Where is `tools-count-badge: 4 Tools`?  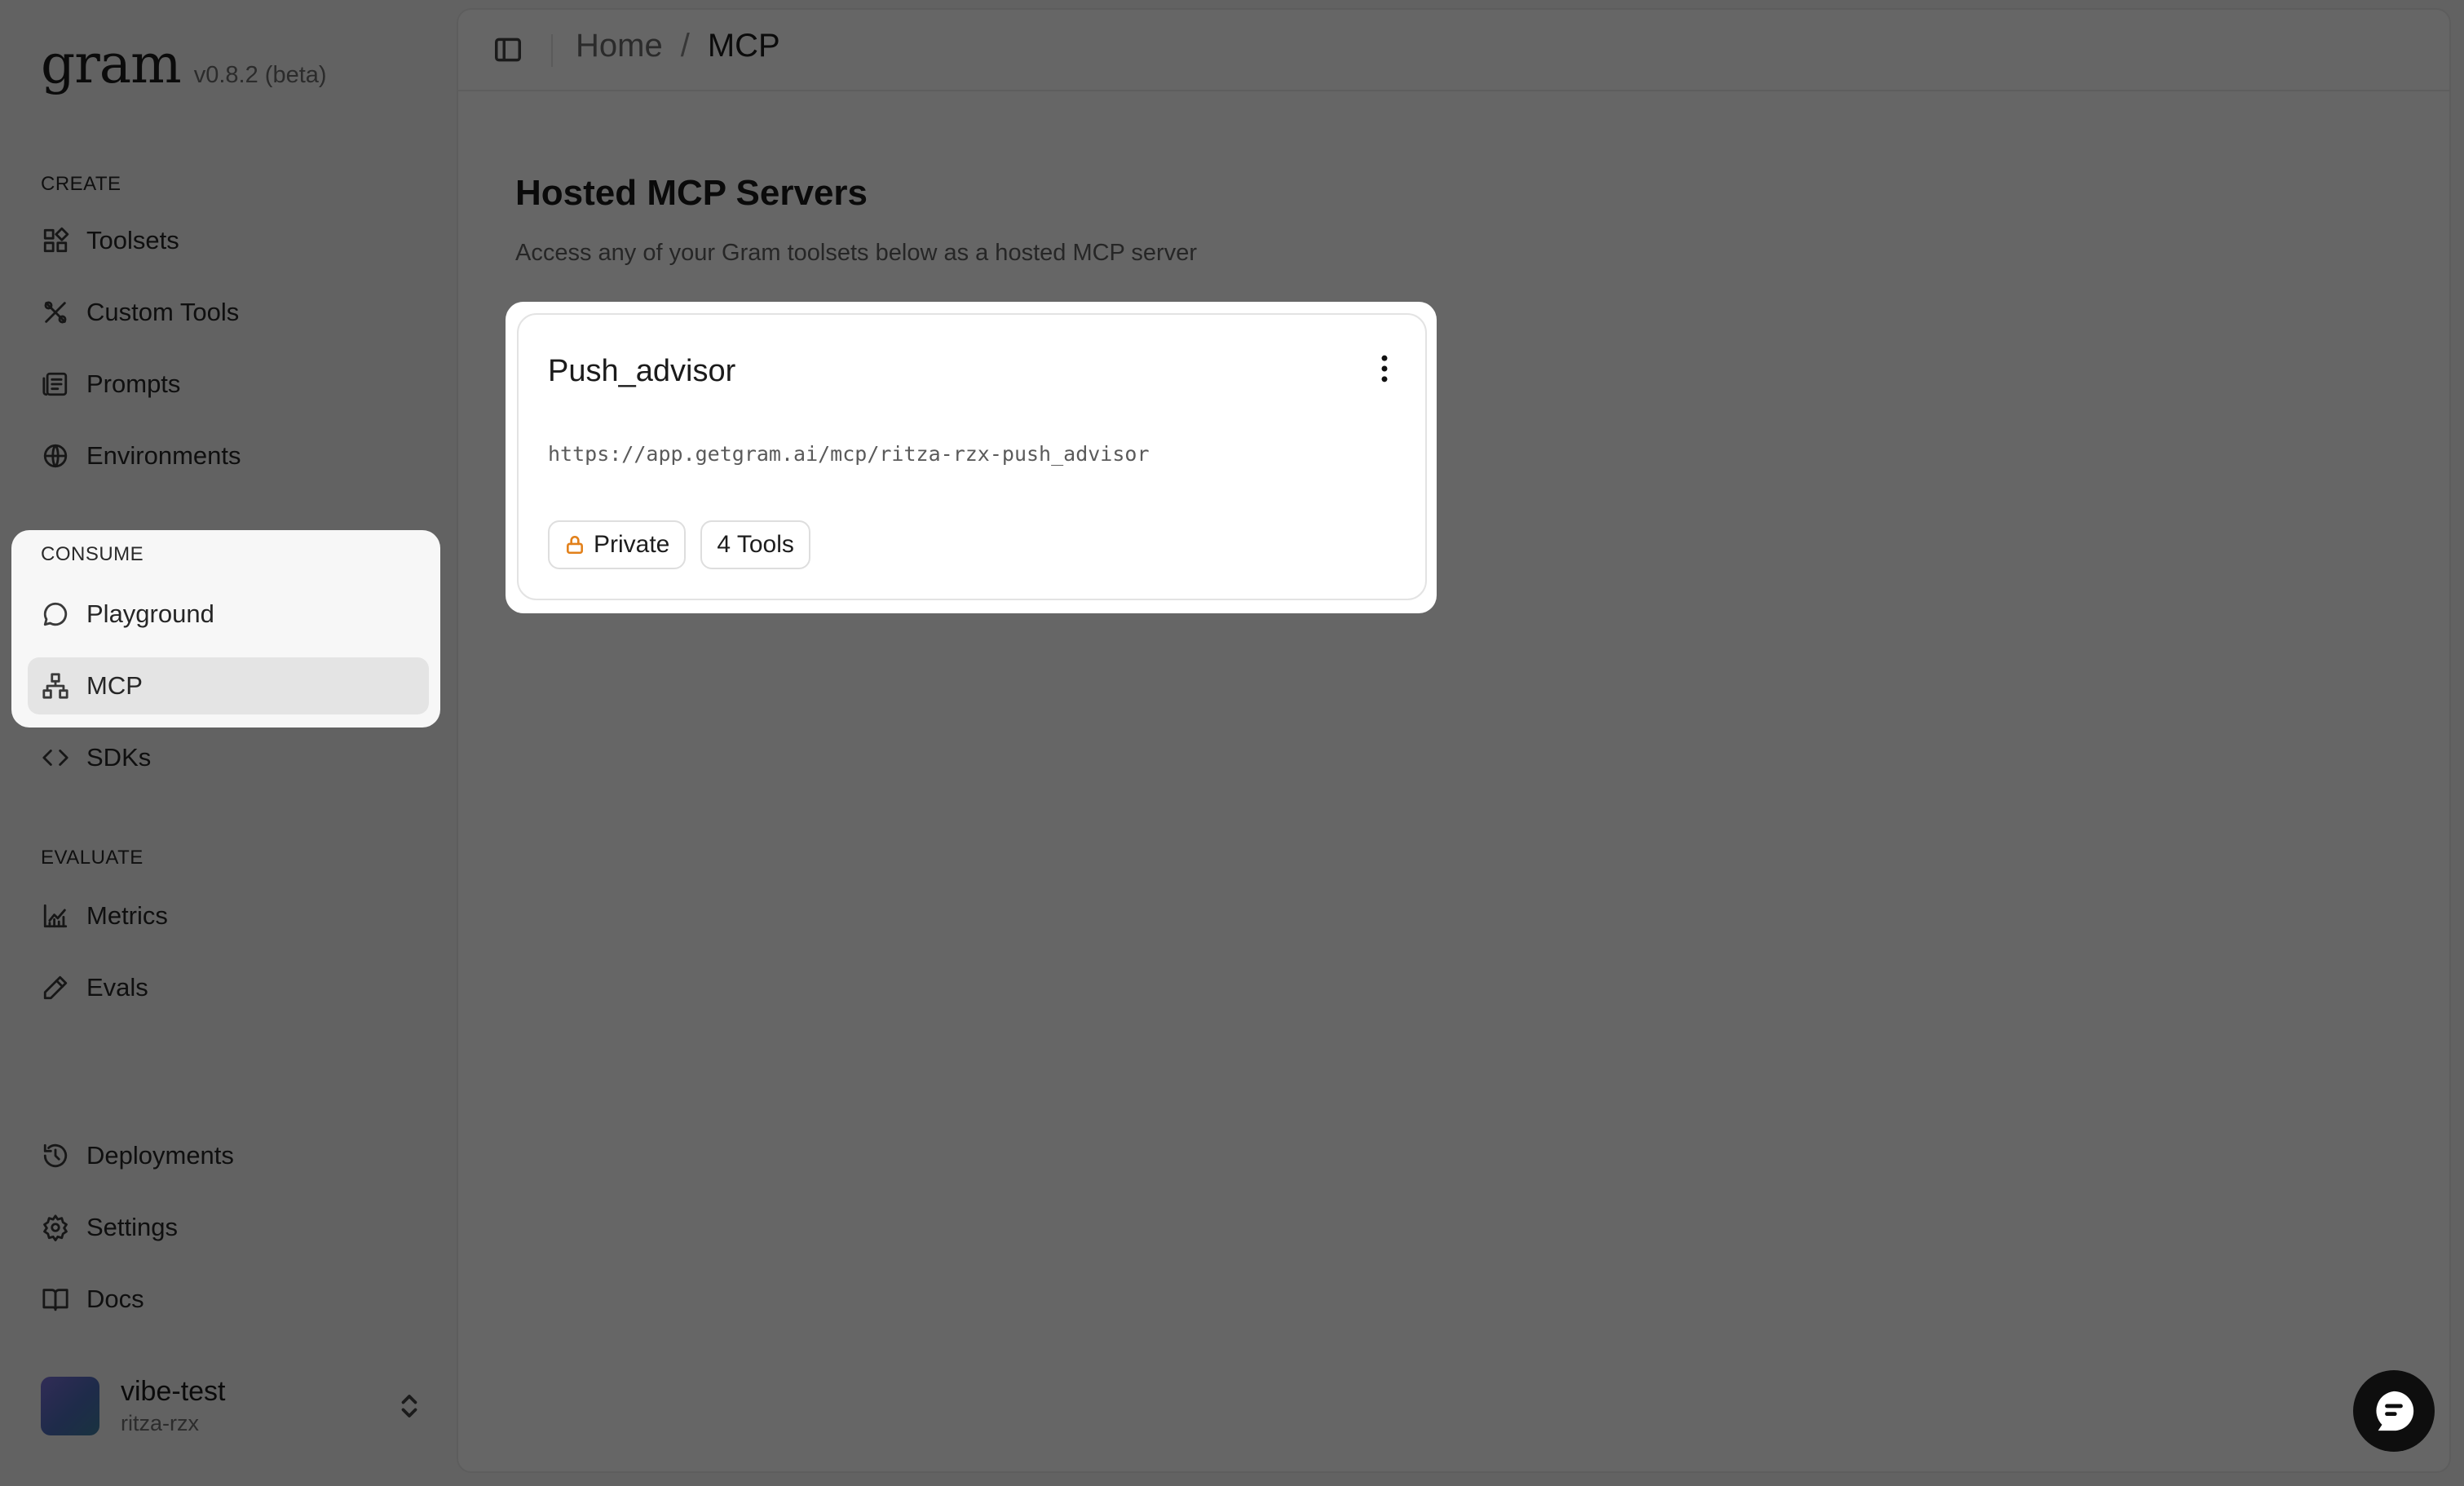
tools-count-badge: 4 Tools is located at coordinates (755, 544).